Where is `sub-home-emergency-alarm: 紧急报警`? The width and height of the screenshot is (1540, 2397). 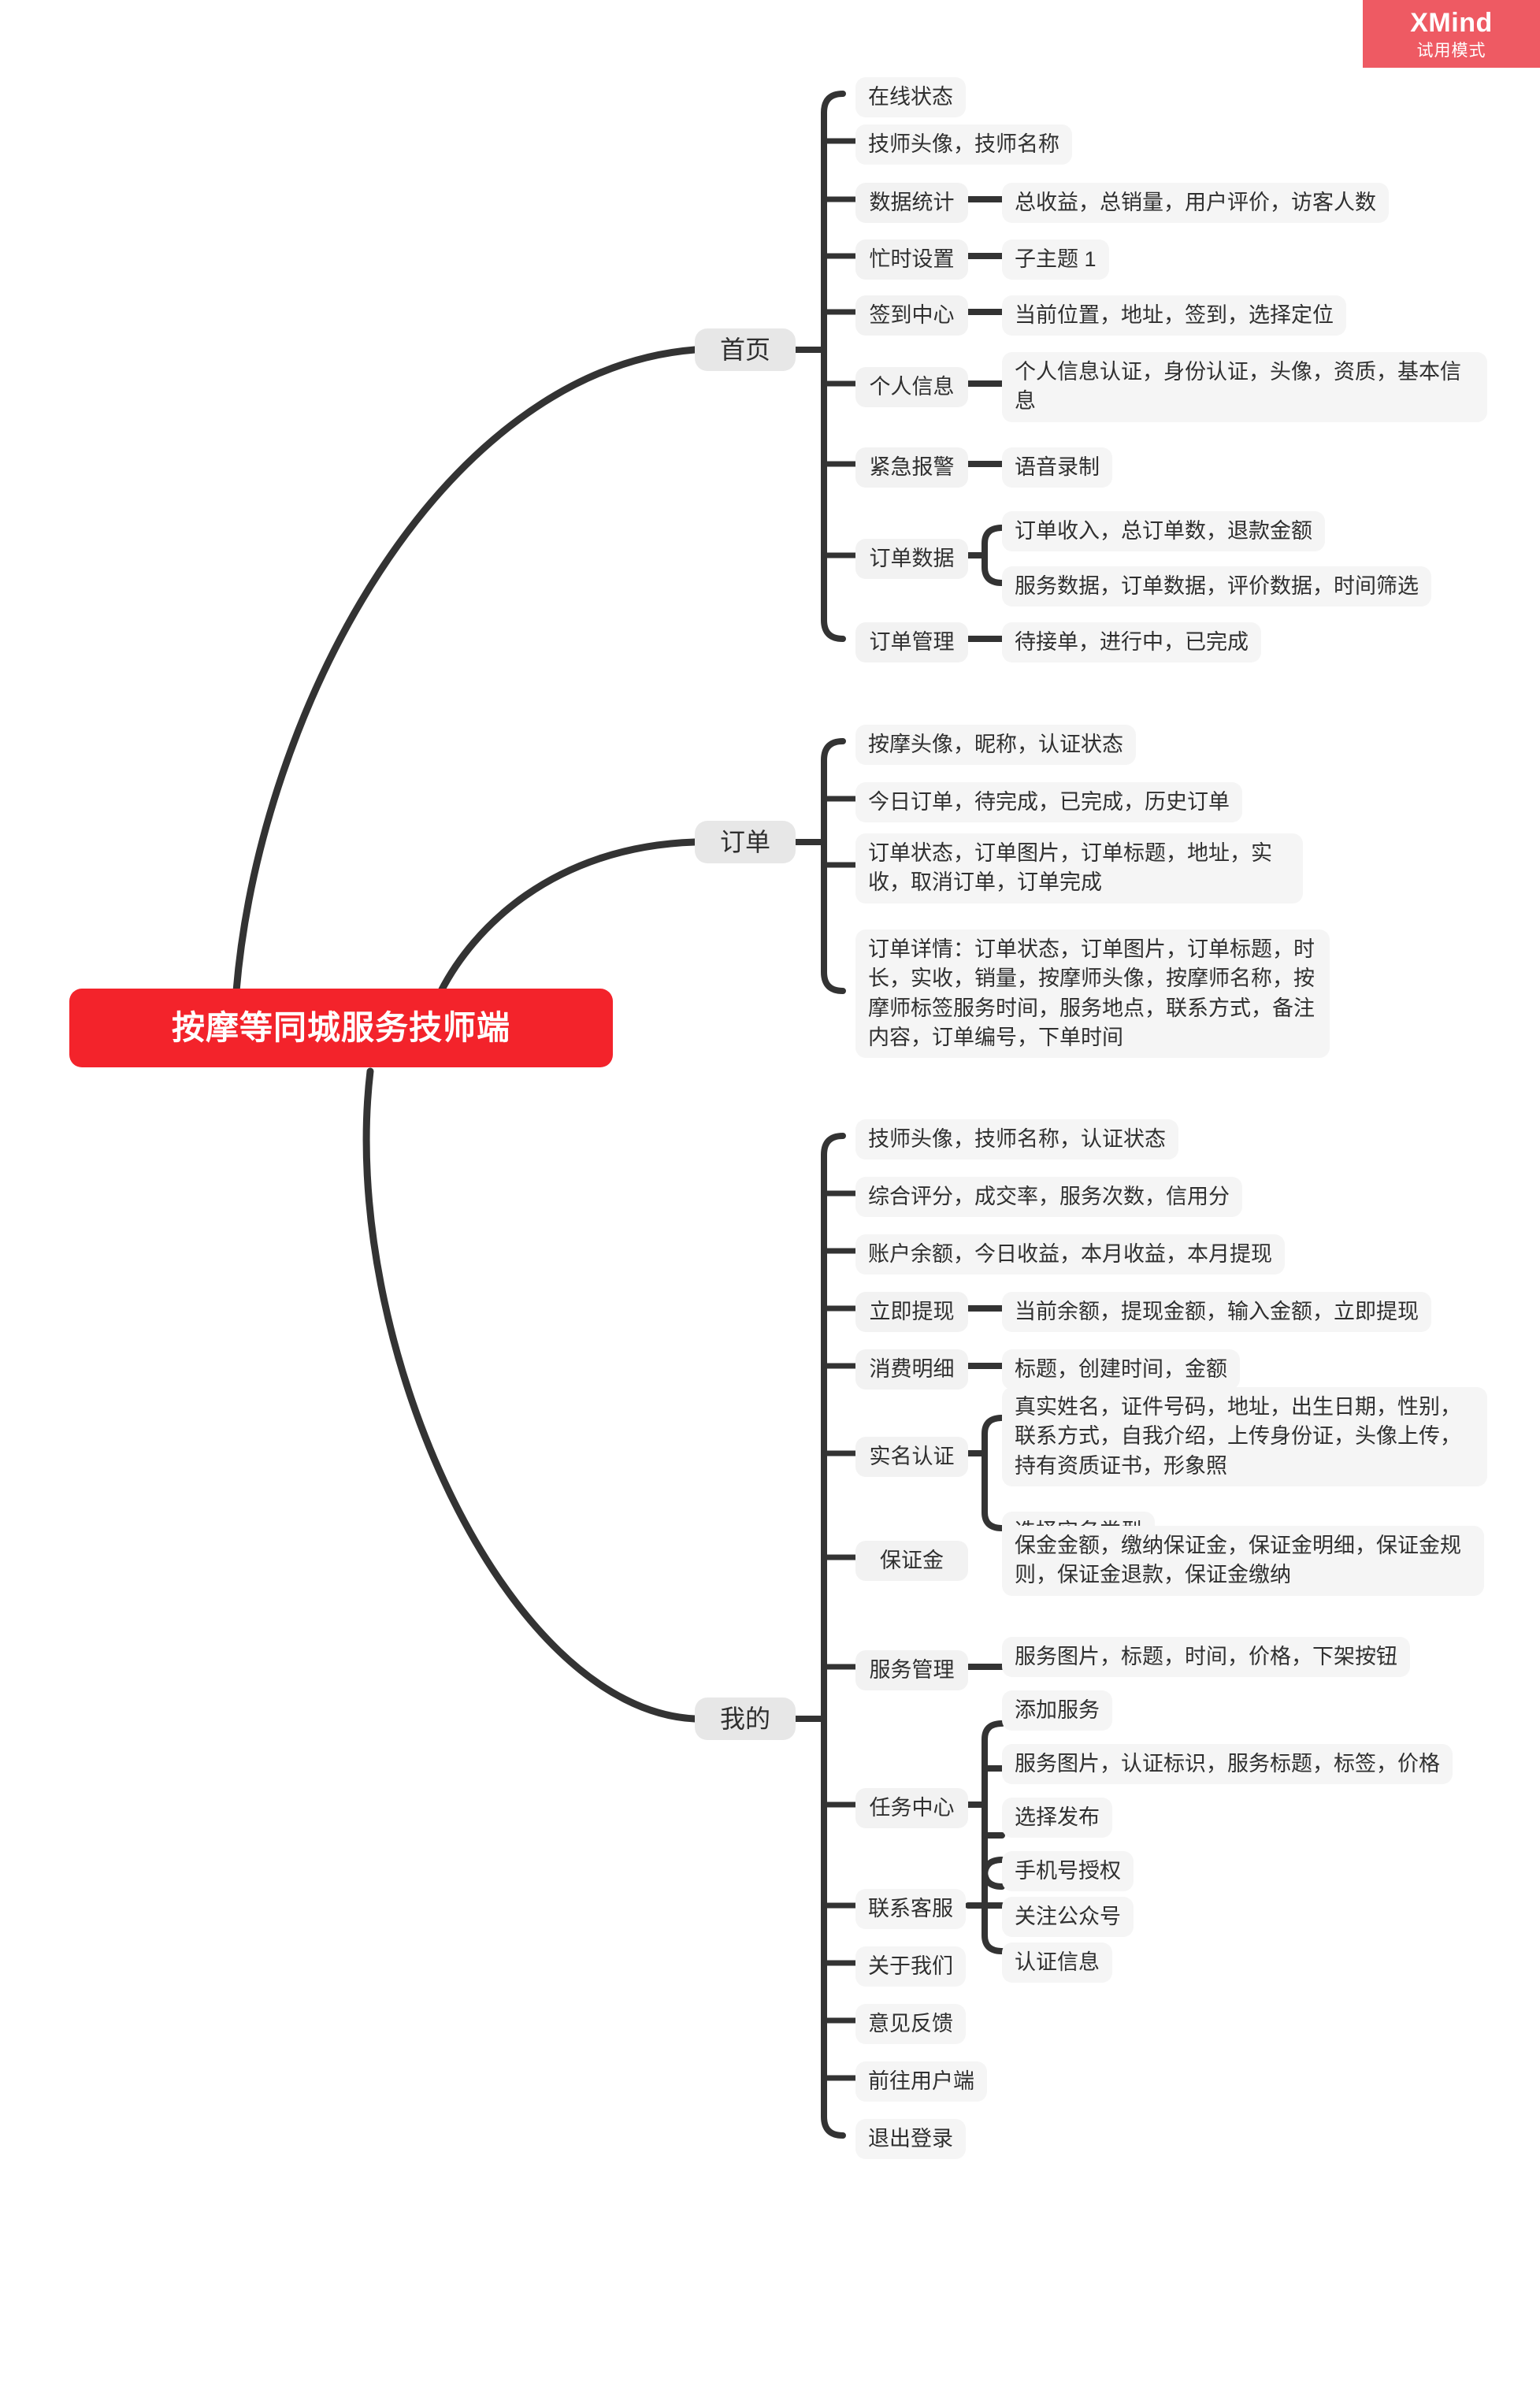
sub-home-emergency-alarm: 紧急报警 is located at coordinates (911, 467).